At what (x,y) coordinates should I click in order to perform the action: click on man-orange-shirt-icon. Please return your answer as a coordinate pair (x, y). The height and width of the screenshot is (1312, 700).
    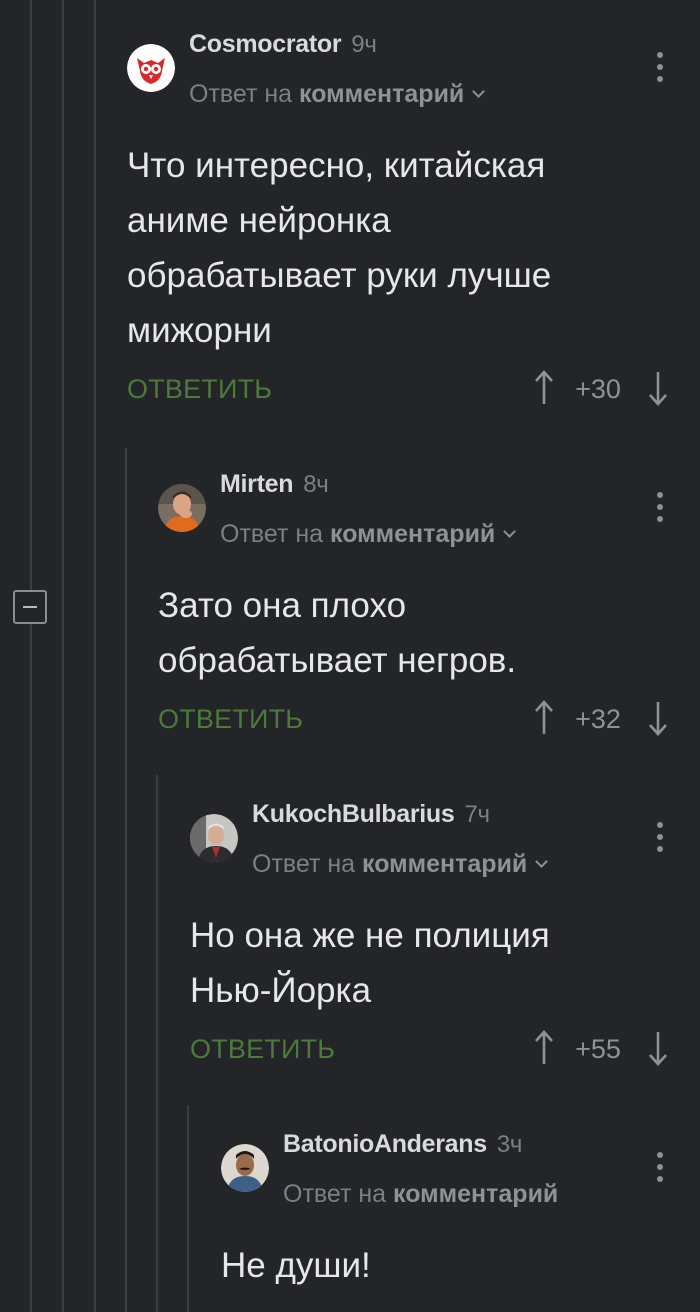
    Looking at the image, I should click on (182, 508).